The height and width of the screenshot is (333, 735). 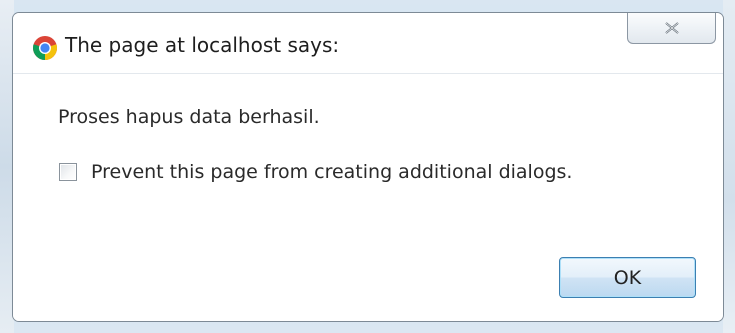 I want to click on close-icon, so click(x=672, y=28).